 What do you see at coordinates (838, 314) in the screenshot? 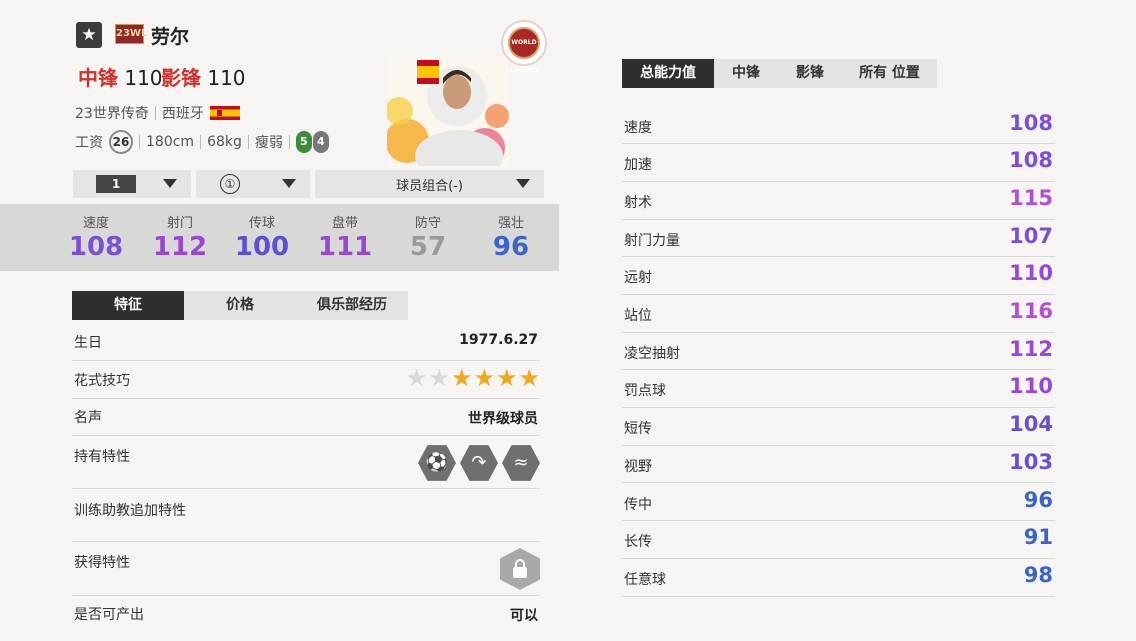
I see `ability-row: 站位 116` at bounding box center [838, 314].